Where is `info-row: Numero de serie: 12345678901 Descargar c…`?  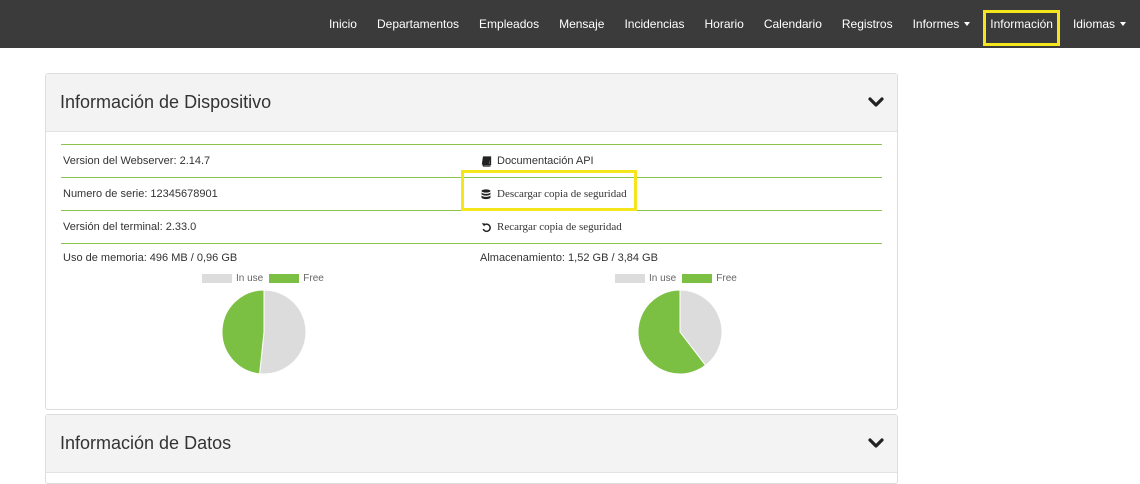 info-row: Numero de serie: 12345678901 Descargar c… is located at coordinates (471, 193).